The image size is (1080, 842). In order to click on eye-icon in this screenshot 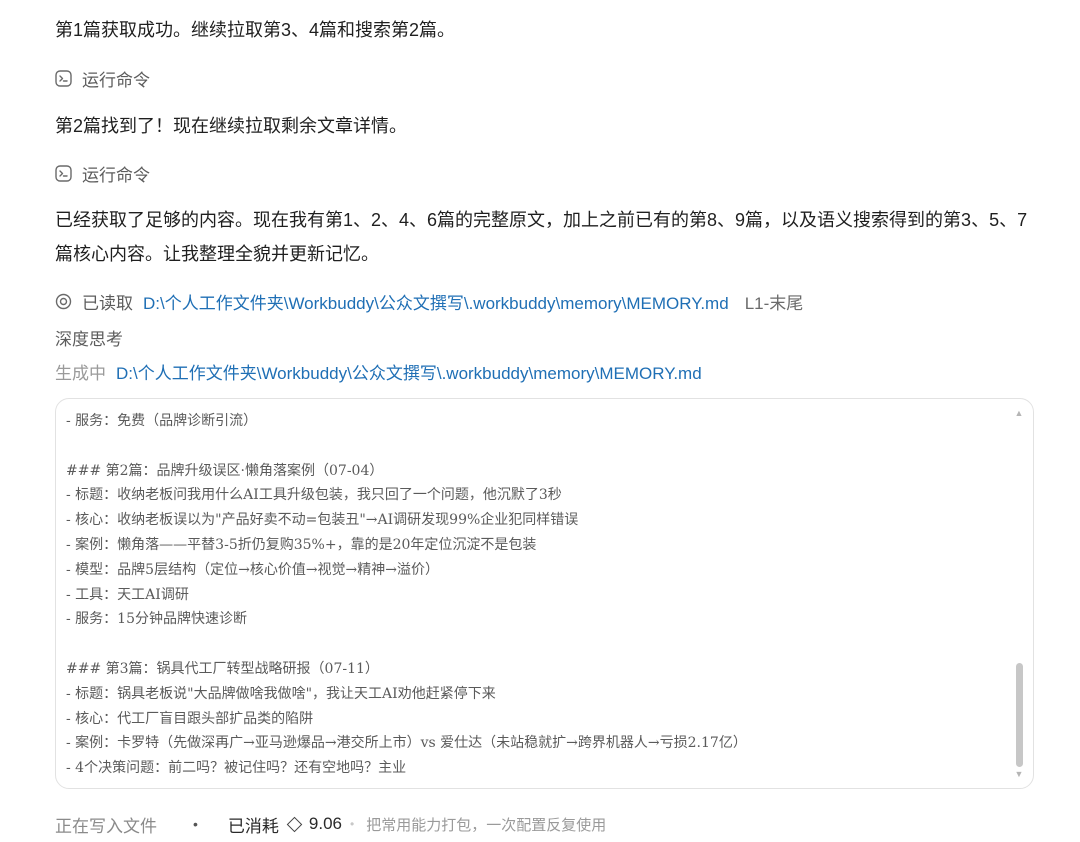, I will do `click(63, 301)`.